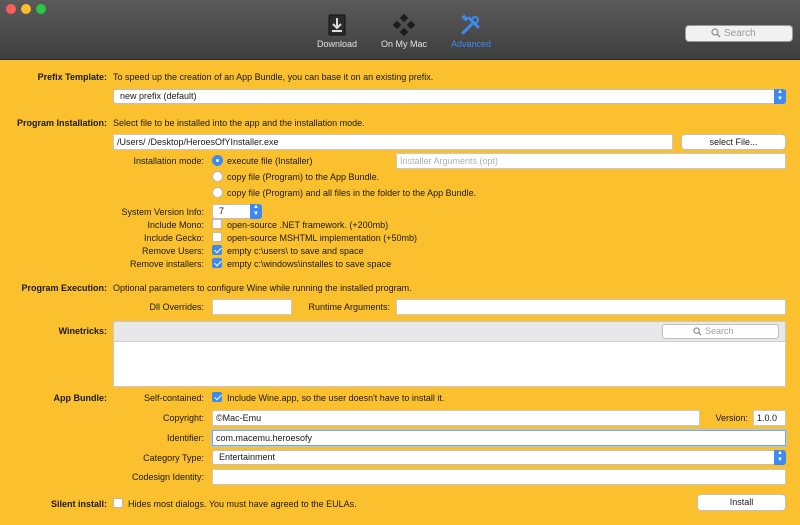 The height and width of the screenshot is (525, 800). Describe the element at coordinates (247, 457) in the screenshot. I see `category-type-value: Entertainment` at that location.